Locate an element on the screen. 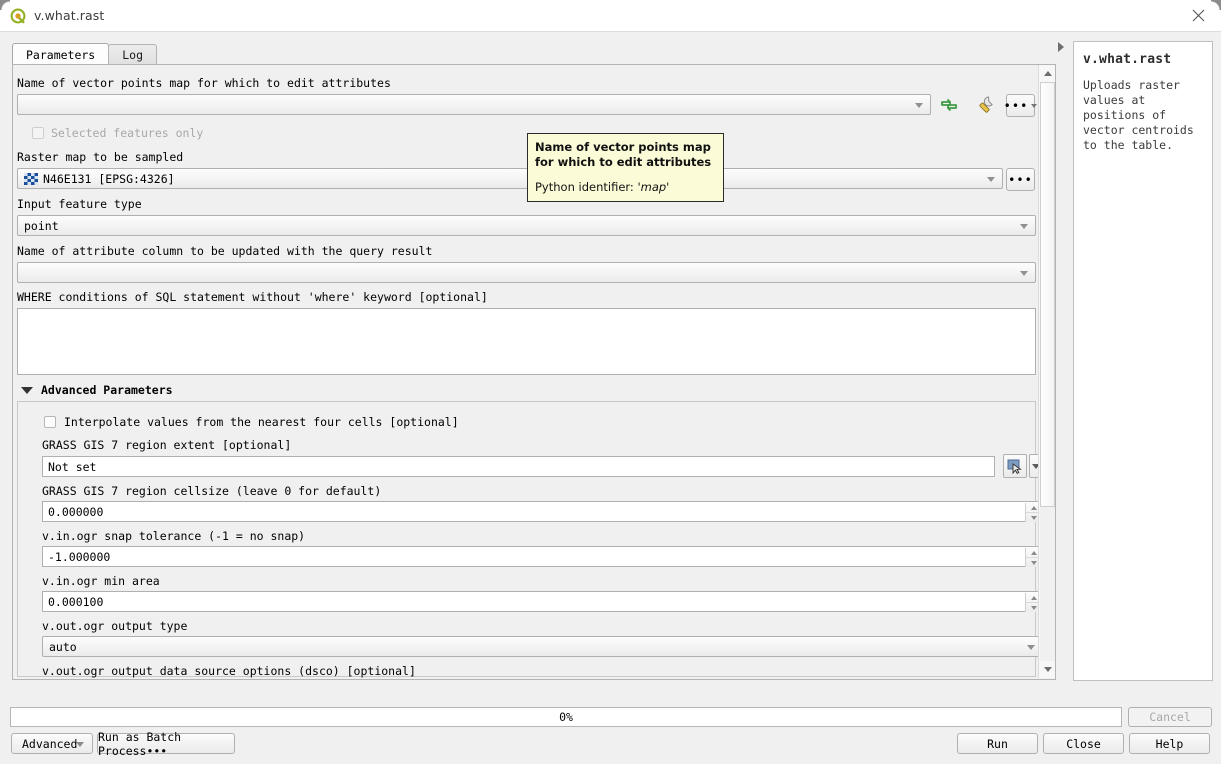 This screenshot has height=764, width=1221. snap-tolerance-spinbox: -1.000000 is located at coordinates (540, 556).